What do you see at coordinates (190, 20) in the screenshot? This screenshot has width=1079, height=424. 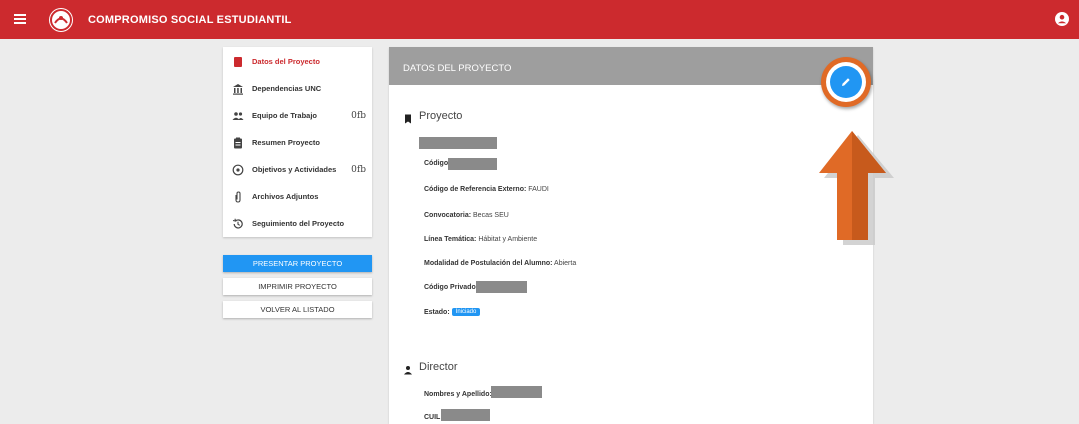 I see `app-title: COMPROMISO SOCIAL ESTUDIANTIL` at bounding box center [190, 20].